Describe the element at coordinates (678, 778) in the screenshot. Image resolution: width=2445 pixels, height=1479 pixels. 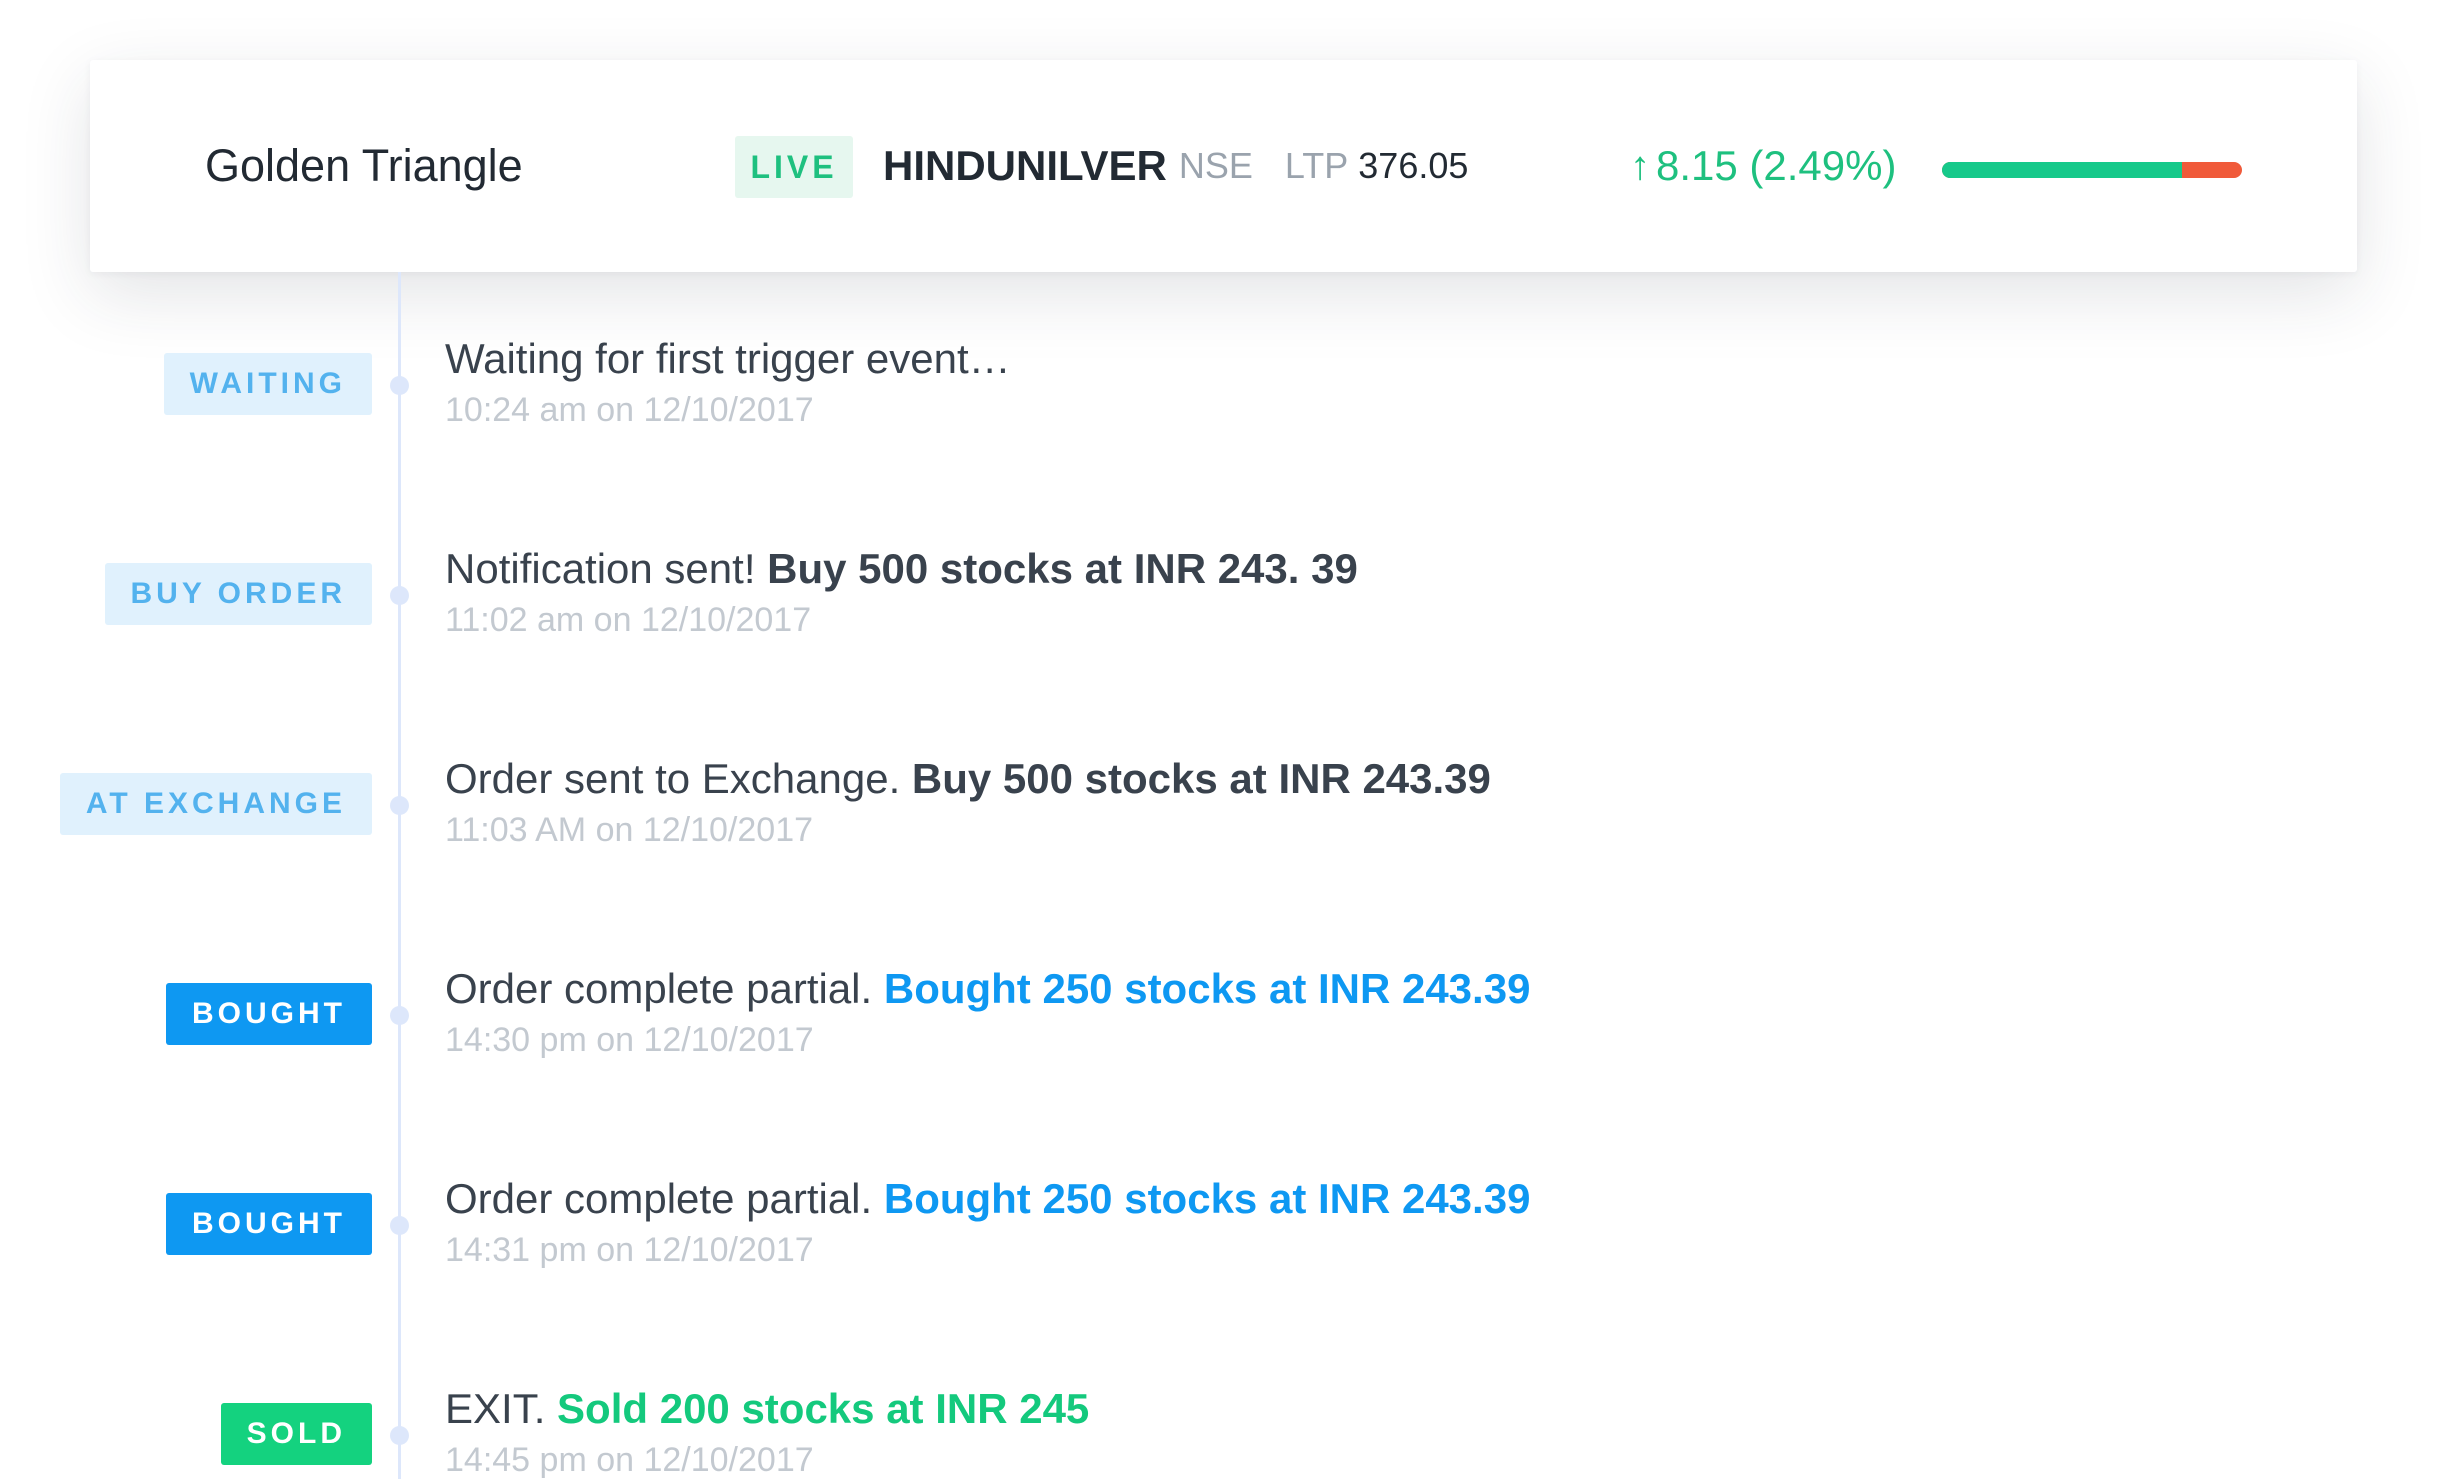
I see `event-message-text: Order sent to Exchange.` at that location.